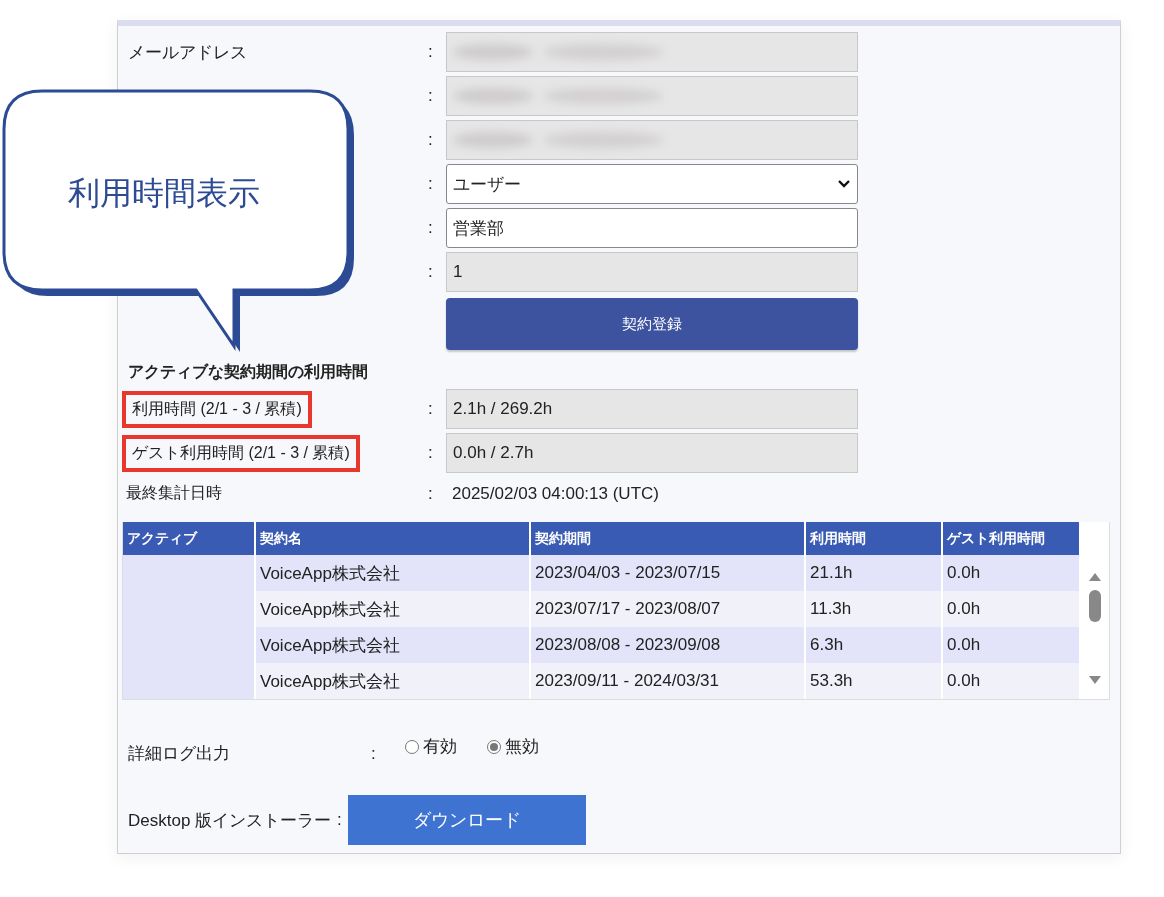 The image size is (1164, 897). Describe the element at coordinates (187, 52) in the screenshot. I see `field-label: メールアドレス` at that location.